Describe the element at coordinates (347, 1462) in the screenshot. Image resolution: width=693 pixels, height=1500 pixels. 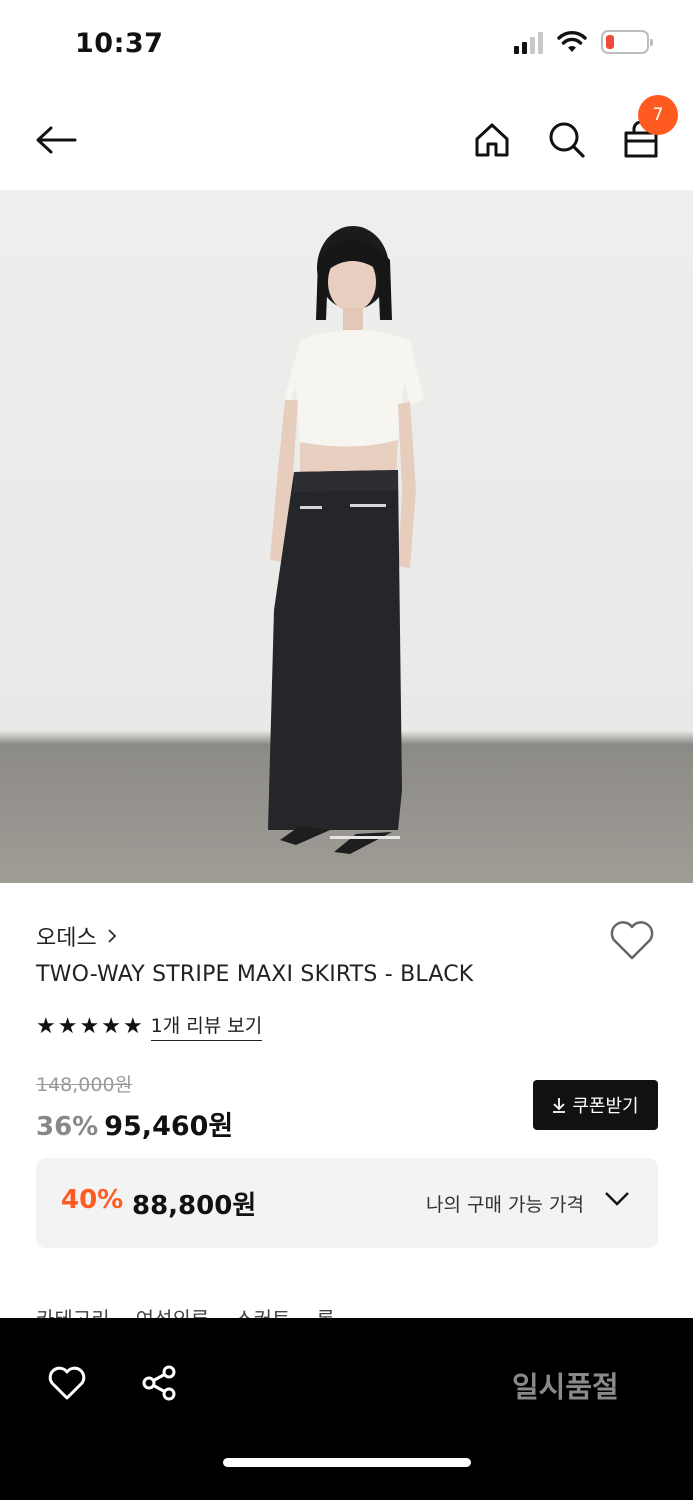
I see `home-indicator` at that location.